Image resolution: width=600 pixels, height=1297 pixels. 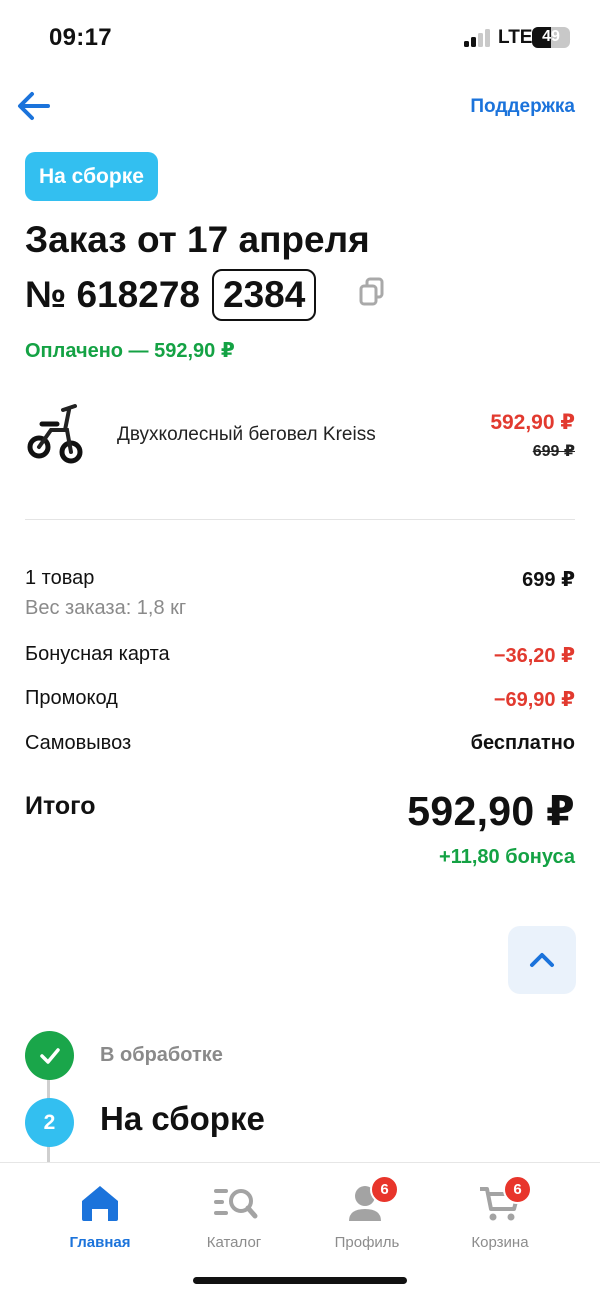 What do you see at coordinates (264, 294) in the screenshot?
I see `order-number-highlight: 2384` at bounding box center [264, 294].